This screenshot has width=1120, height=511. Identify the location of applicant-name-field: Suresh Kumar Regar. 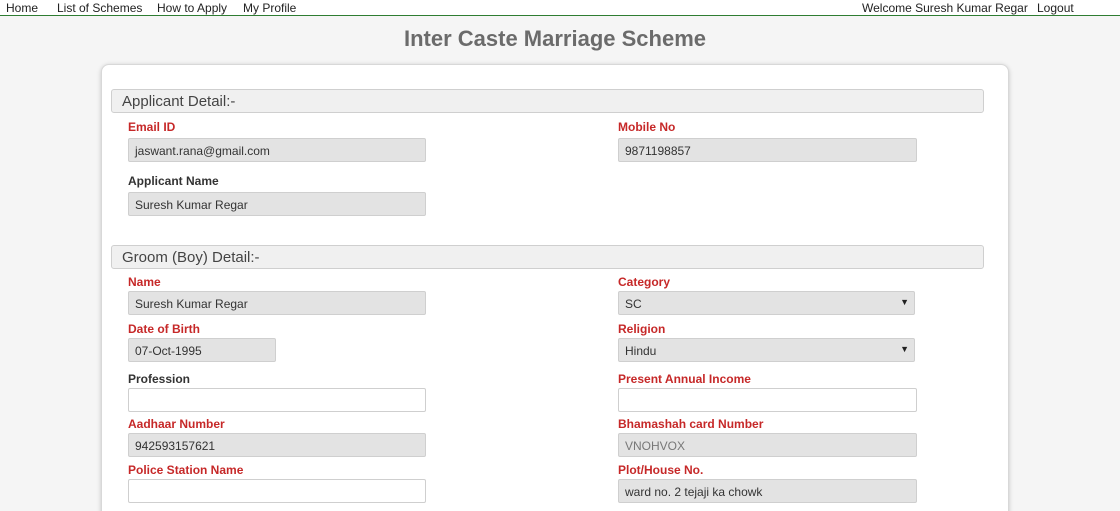
(277, 204).